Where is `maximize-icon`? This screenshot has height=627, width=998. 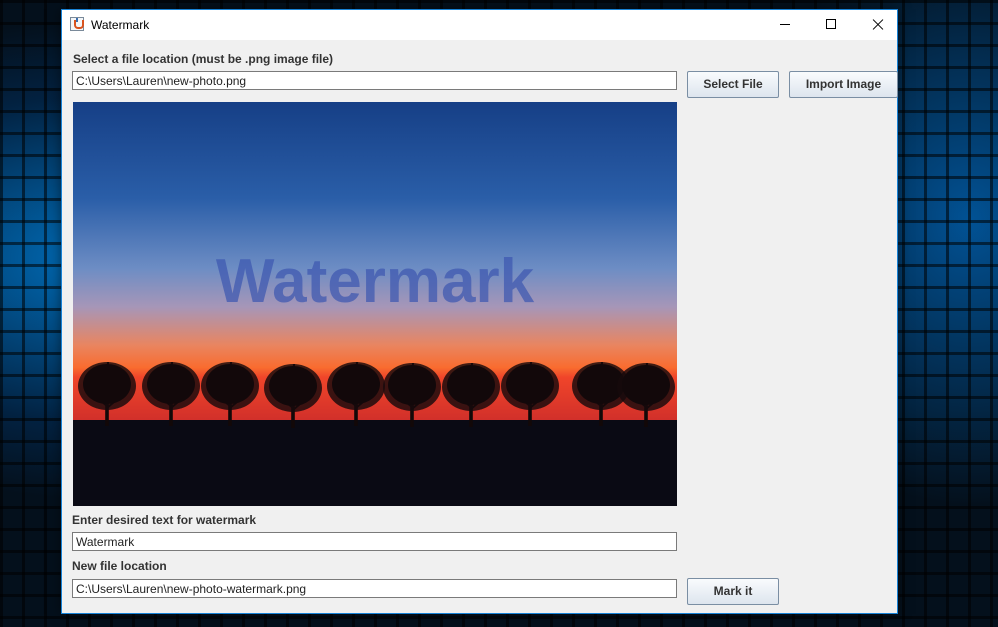
maximize-icon is located at coordinates (831, 24).